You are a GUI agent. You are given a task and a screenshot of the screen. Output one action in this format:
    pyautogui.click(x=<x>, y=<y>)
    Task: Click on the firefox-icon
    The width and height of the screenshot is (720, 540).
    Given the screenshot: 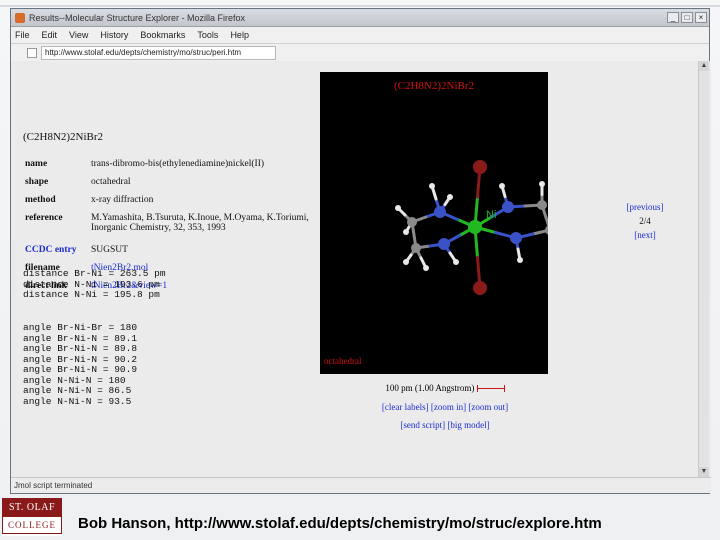 What is the action you would take?
    pyautogui.click(x=20, y=17)
    